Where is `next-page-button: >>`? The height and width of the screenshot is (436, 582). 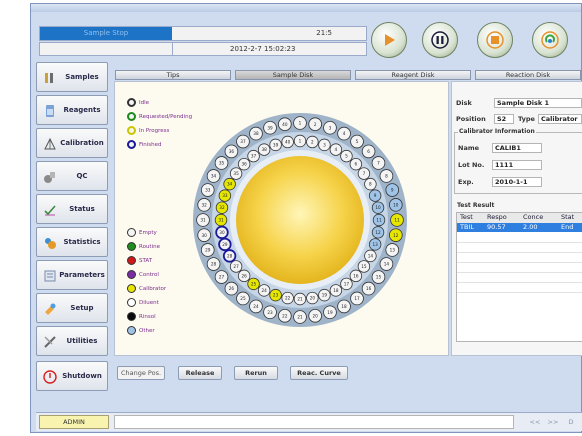
next-page-button: >> is located at coordinates (553, 422).